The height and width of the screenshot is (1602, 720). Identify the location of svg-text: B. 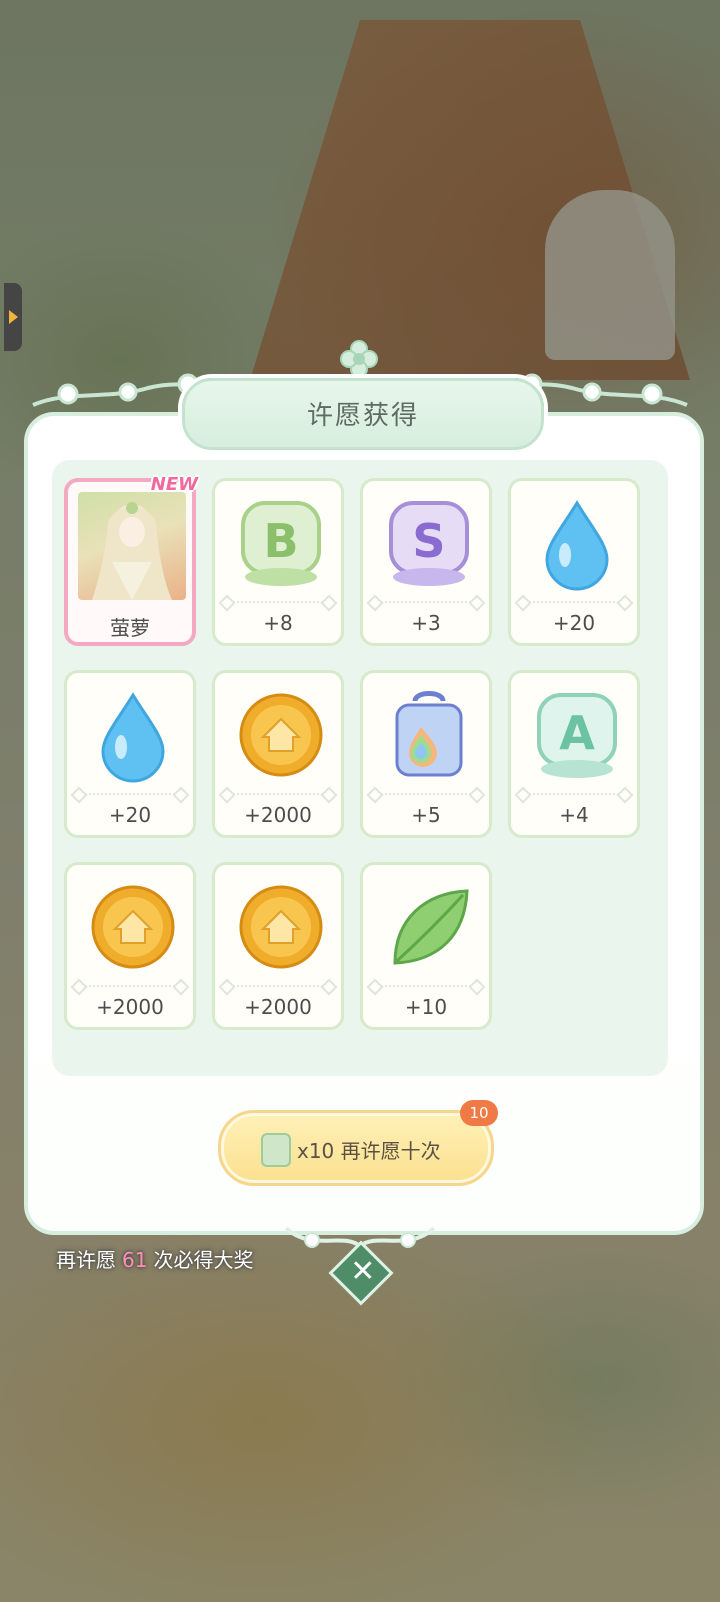
(280, 541).